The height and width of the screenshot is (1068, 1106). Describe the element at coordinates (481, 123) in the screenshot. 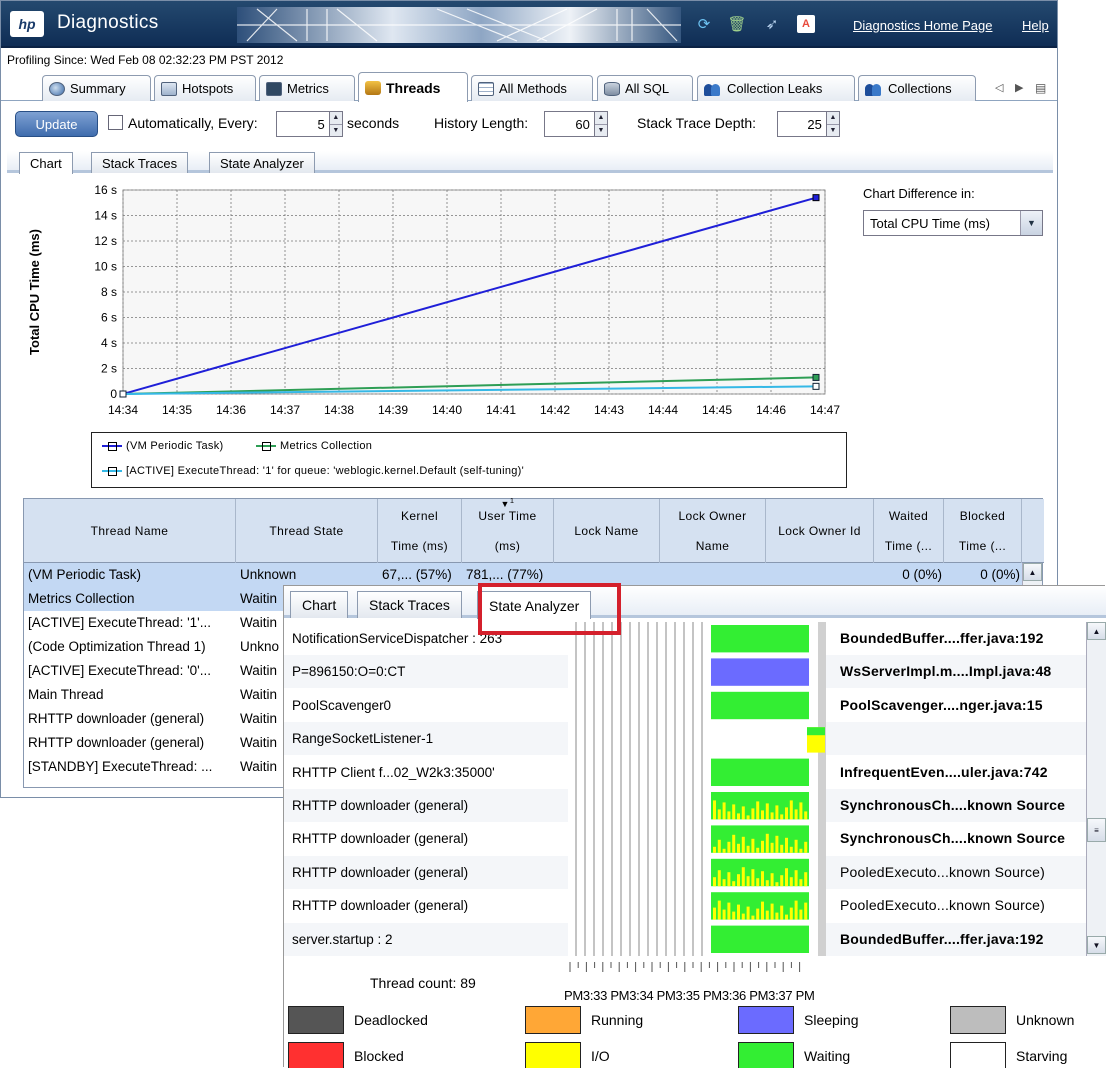

I see `history-length-label: History Length:` at that location.